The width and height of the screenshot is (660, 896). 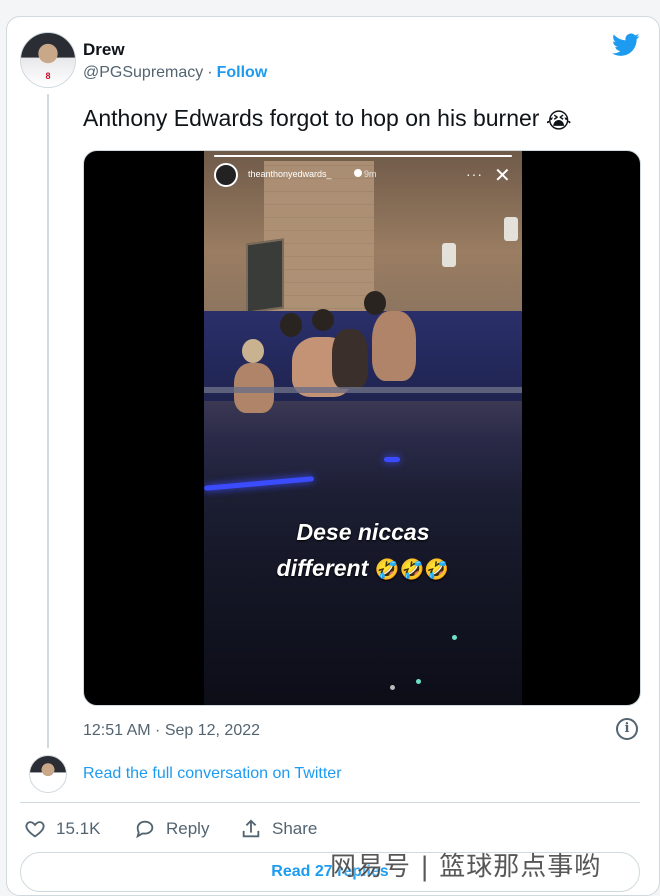 I want to click on story-avatar, so click(x=226, y=175).